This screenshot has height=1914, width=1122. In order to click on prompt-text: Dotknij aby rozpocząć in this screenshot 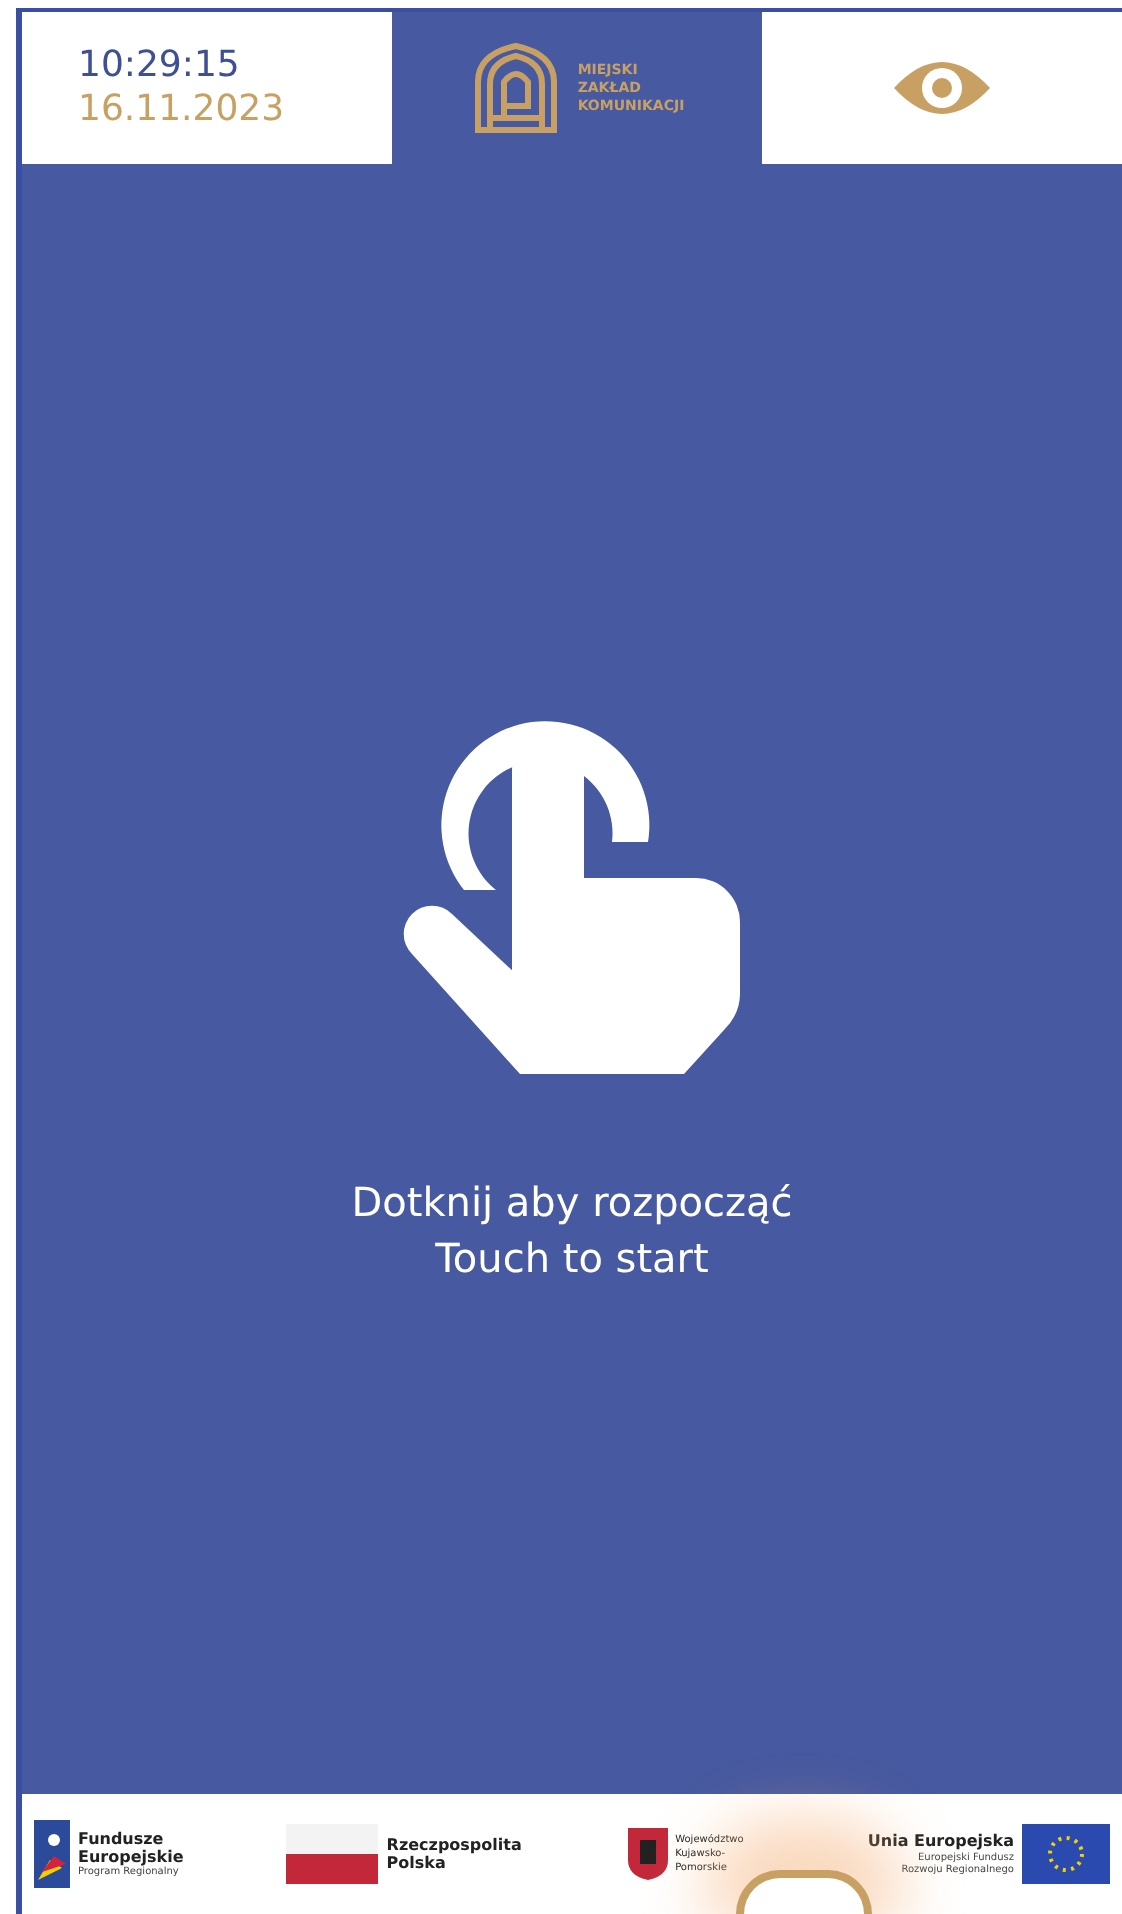, I will do `click(572, 1203)`.